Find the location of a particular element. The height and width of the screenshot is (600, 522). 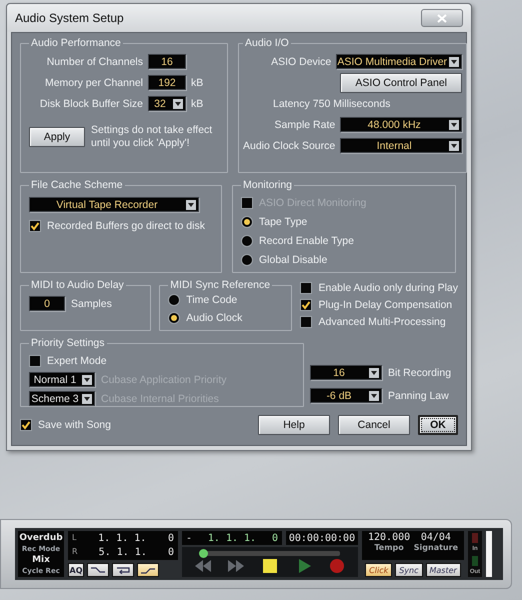

punch-in-button is located at coordinates (98, 570).